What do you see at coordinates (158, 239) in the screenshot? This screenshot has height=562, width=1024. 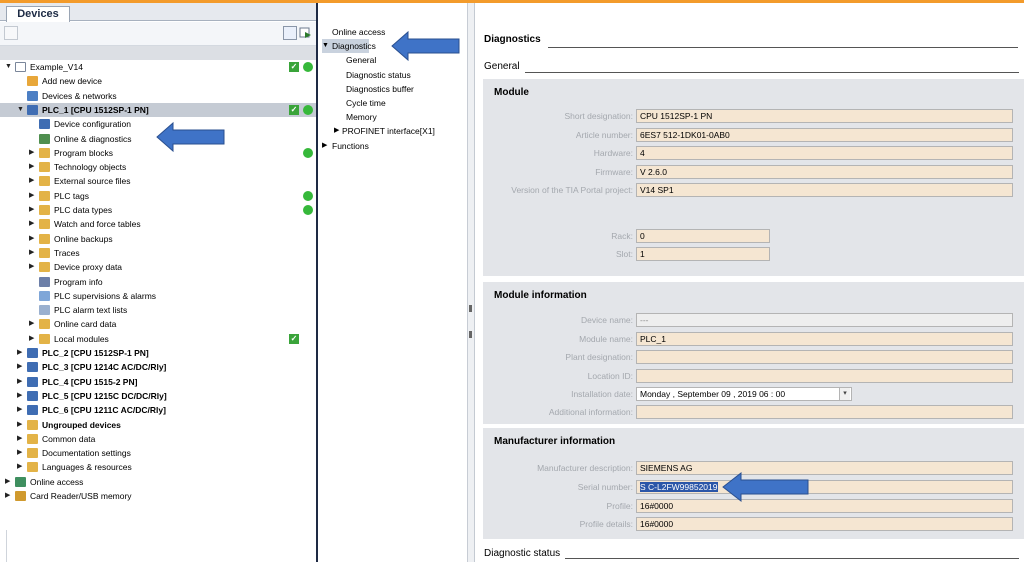 I see `tree-item: ▶ Online backups` at bounding box center [158, 239].